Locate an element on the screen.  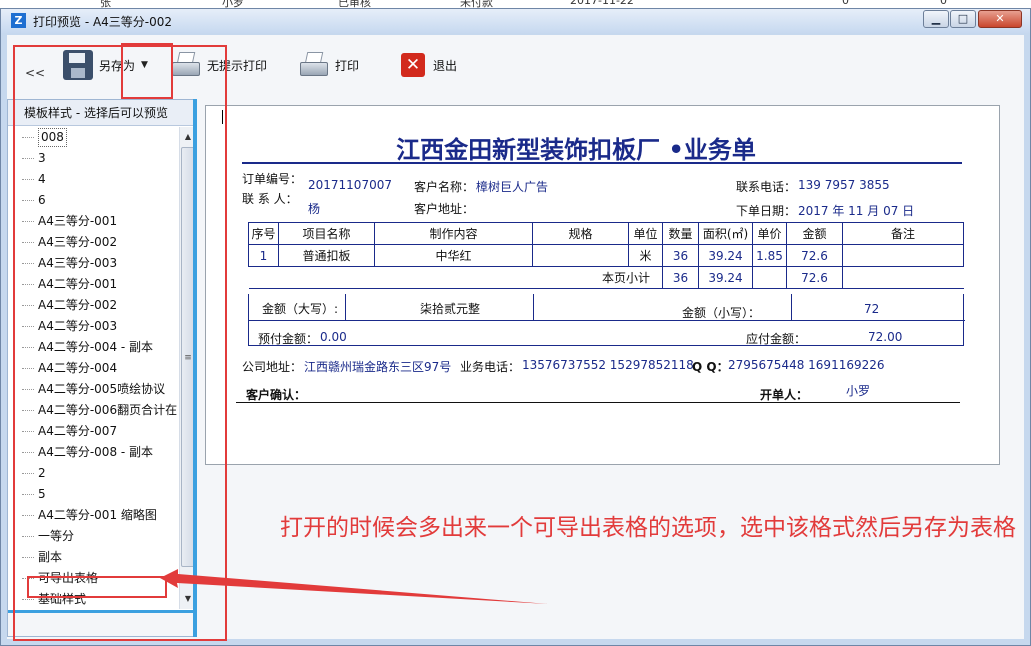
bg-cell: 未付款 is located at coordinates (476, 4).